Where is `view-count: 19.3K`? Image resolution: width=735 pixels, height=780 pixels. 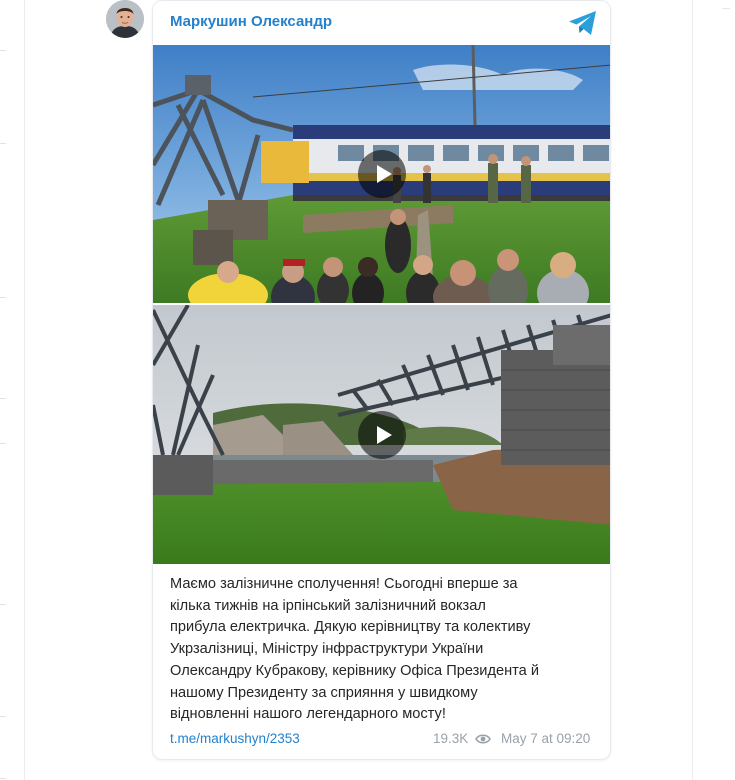 view-count: 19.3K is located at coordinates (451, 738).